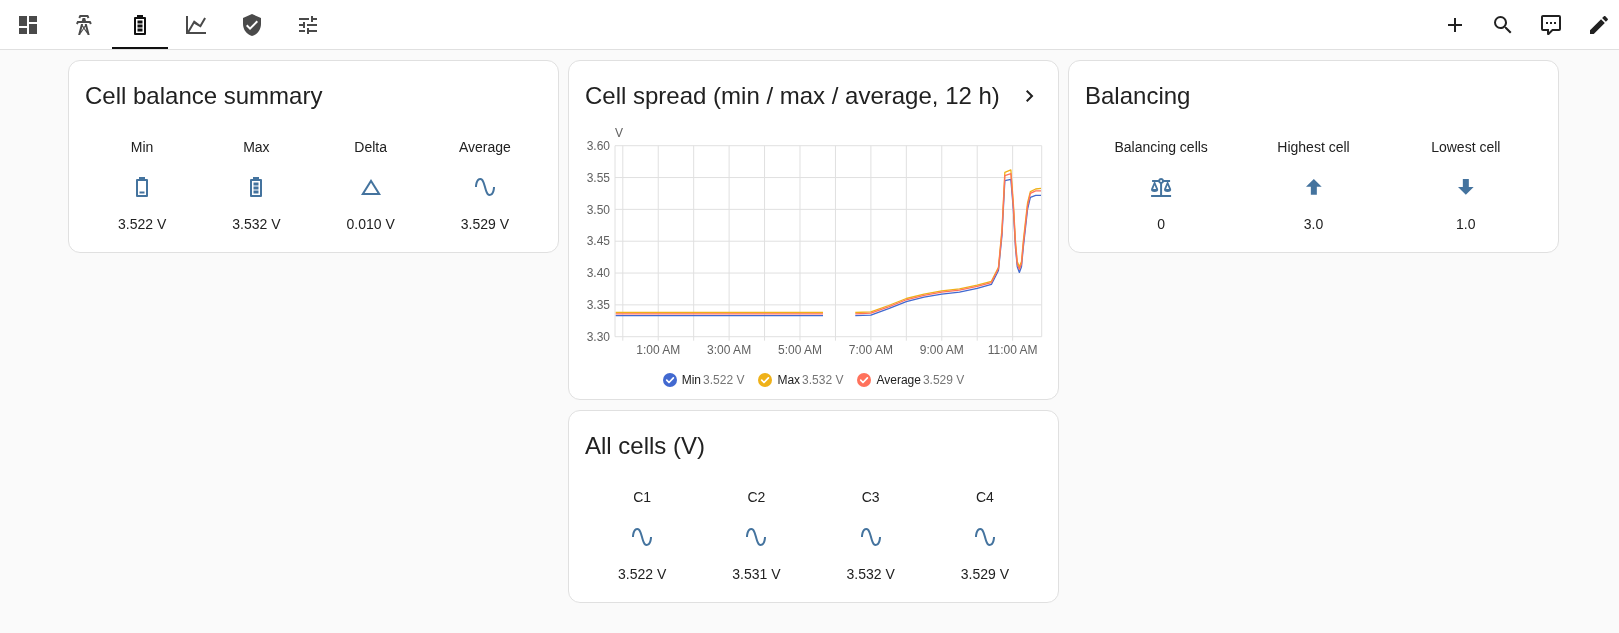  What do you see at coordinates (1161, 147) in the screenshot?
I see `entity-name: Balancing cells` at bounding box center [1161, 147].